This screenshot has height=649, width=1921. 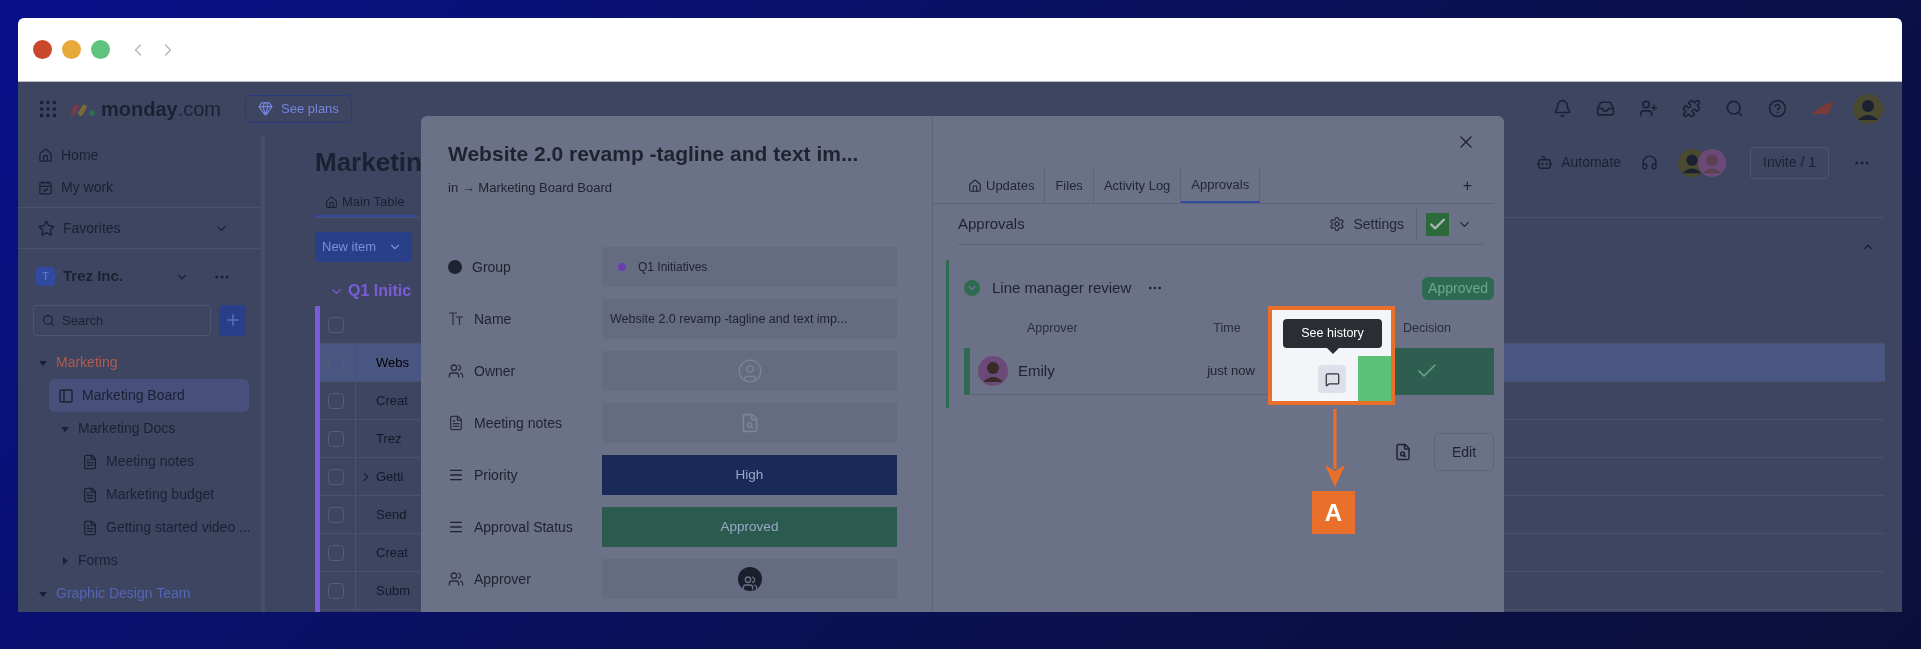 What do you see at coordinates (393, 590) in the screenshot?
I see `item-name: Subm` at bounding box center [393, 590].